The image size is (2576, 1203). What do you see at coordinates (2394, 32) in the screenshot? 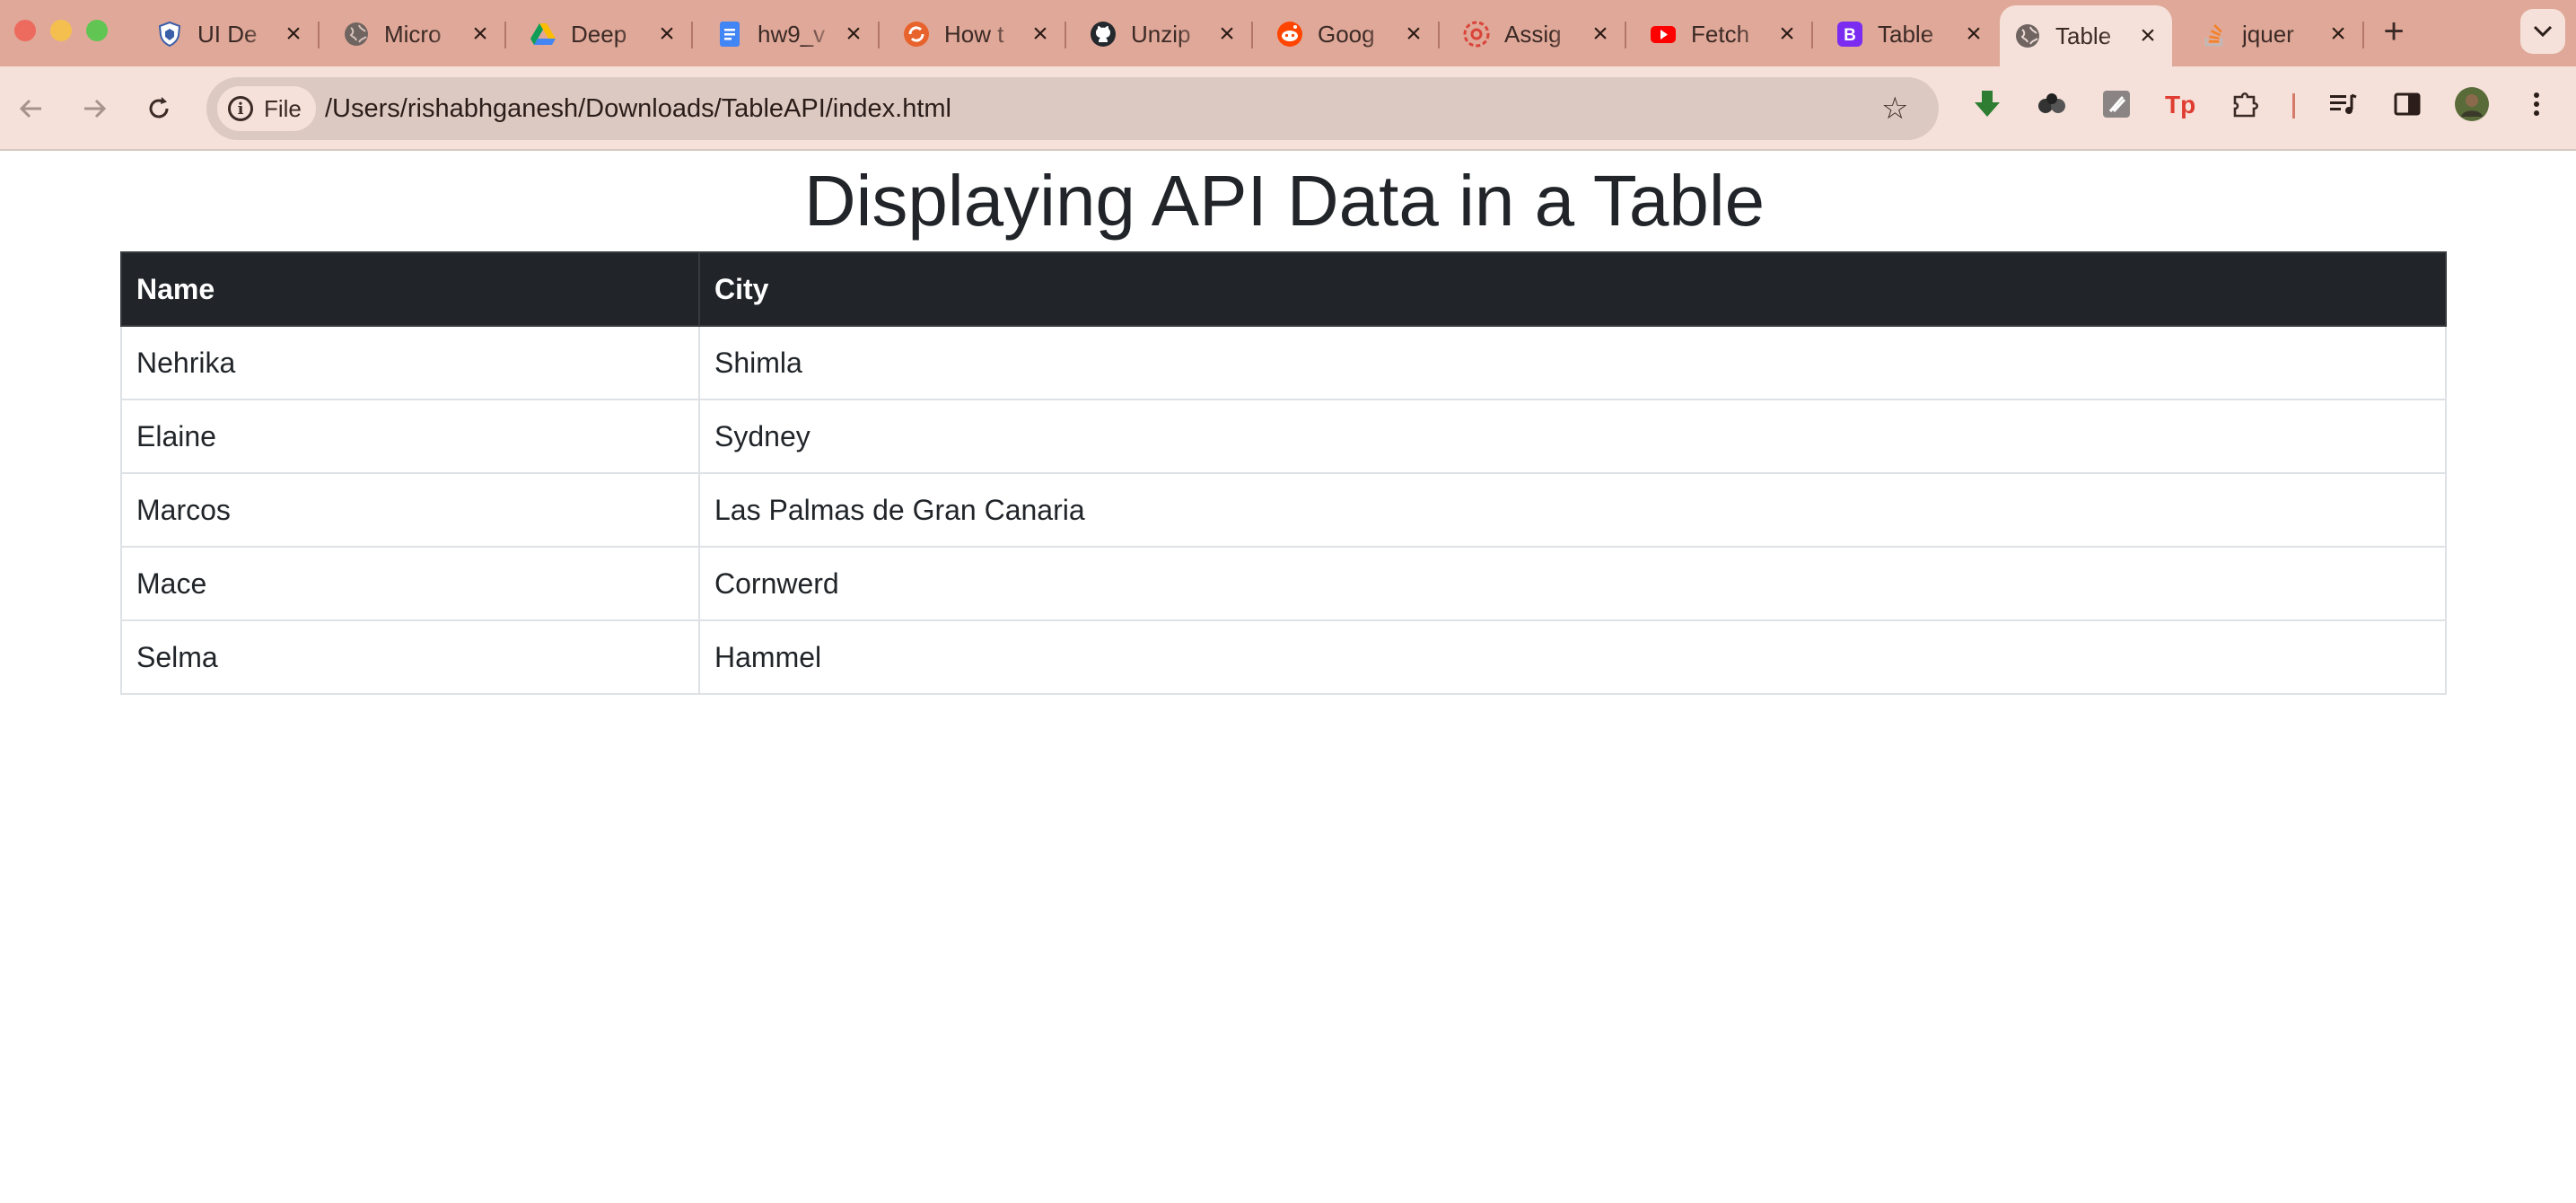
I see `new-tab-button: +` at bounding box center [2394, 32].